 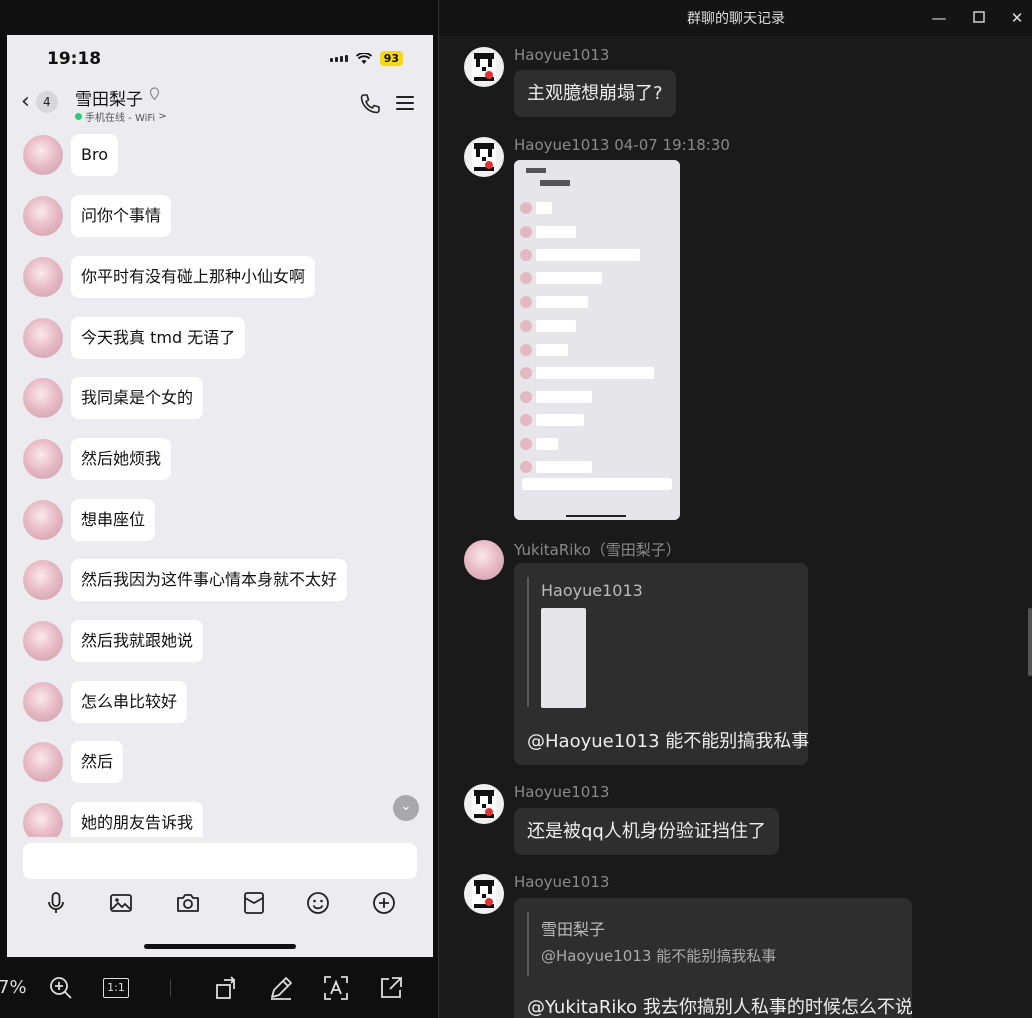 I want to click on message-bubble: 然后我因为这件事心情本身就不太好, so click(x=209, y=580).